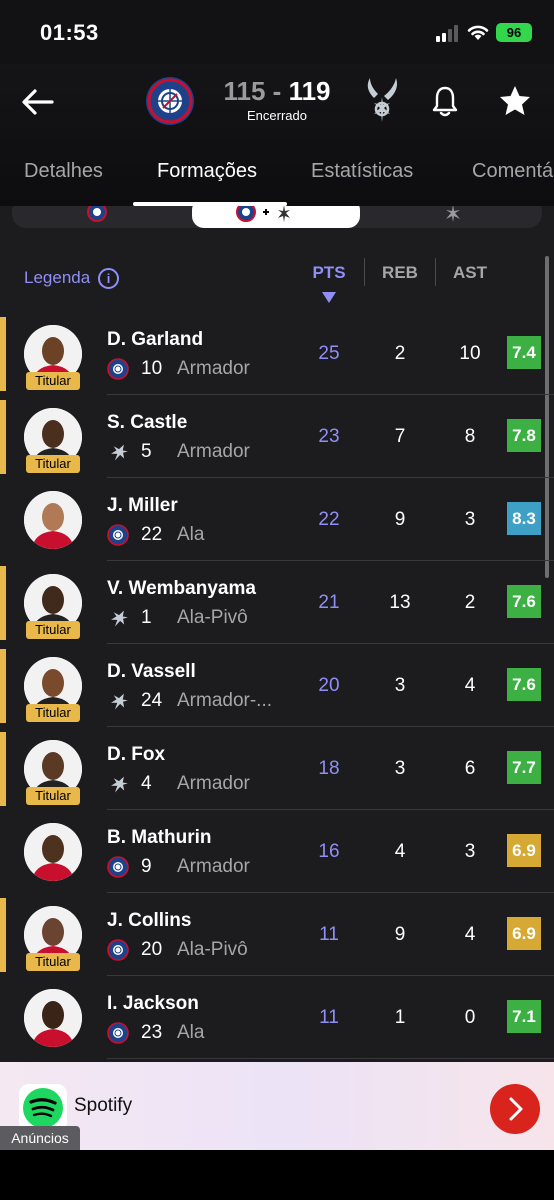 This screenshot has width=554, height=1200. What do you see at coordinates (470, 353) in the screenshot?
I see `assists-value: 10` at bounding box center [470, 353].